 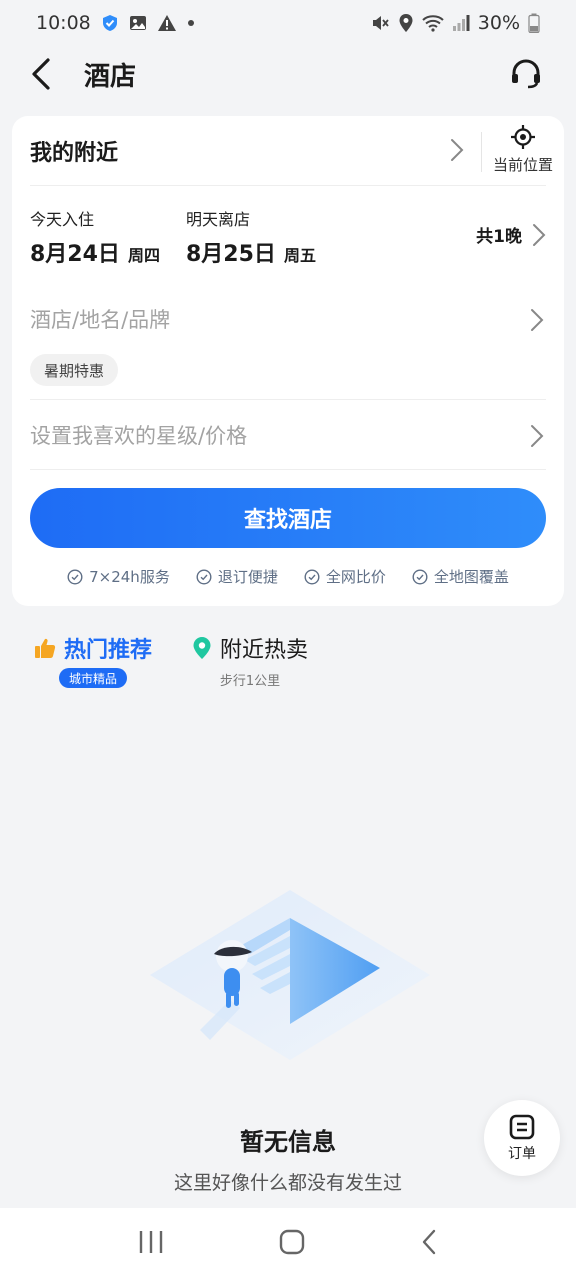 I want to click on feature-item: 7×24h服务, so click(x=118, y=576).